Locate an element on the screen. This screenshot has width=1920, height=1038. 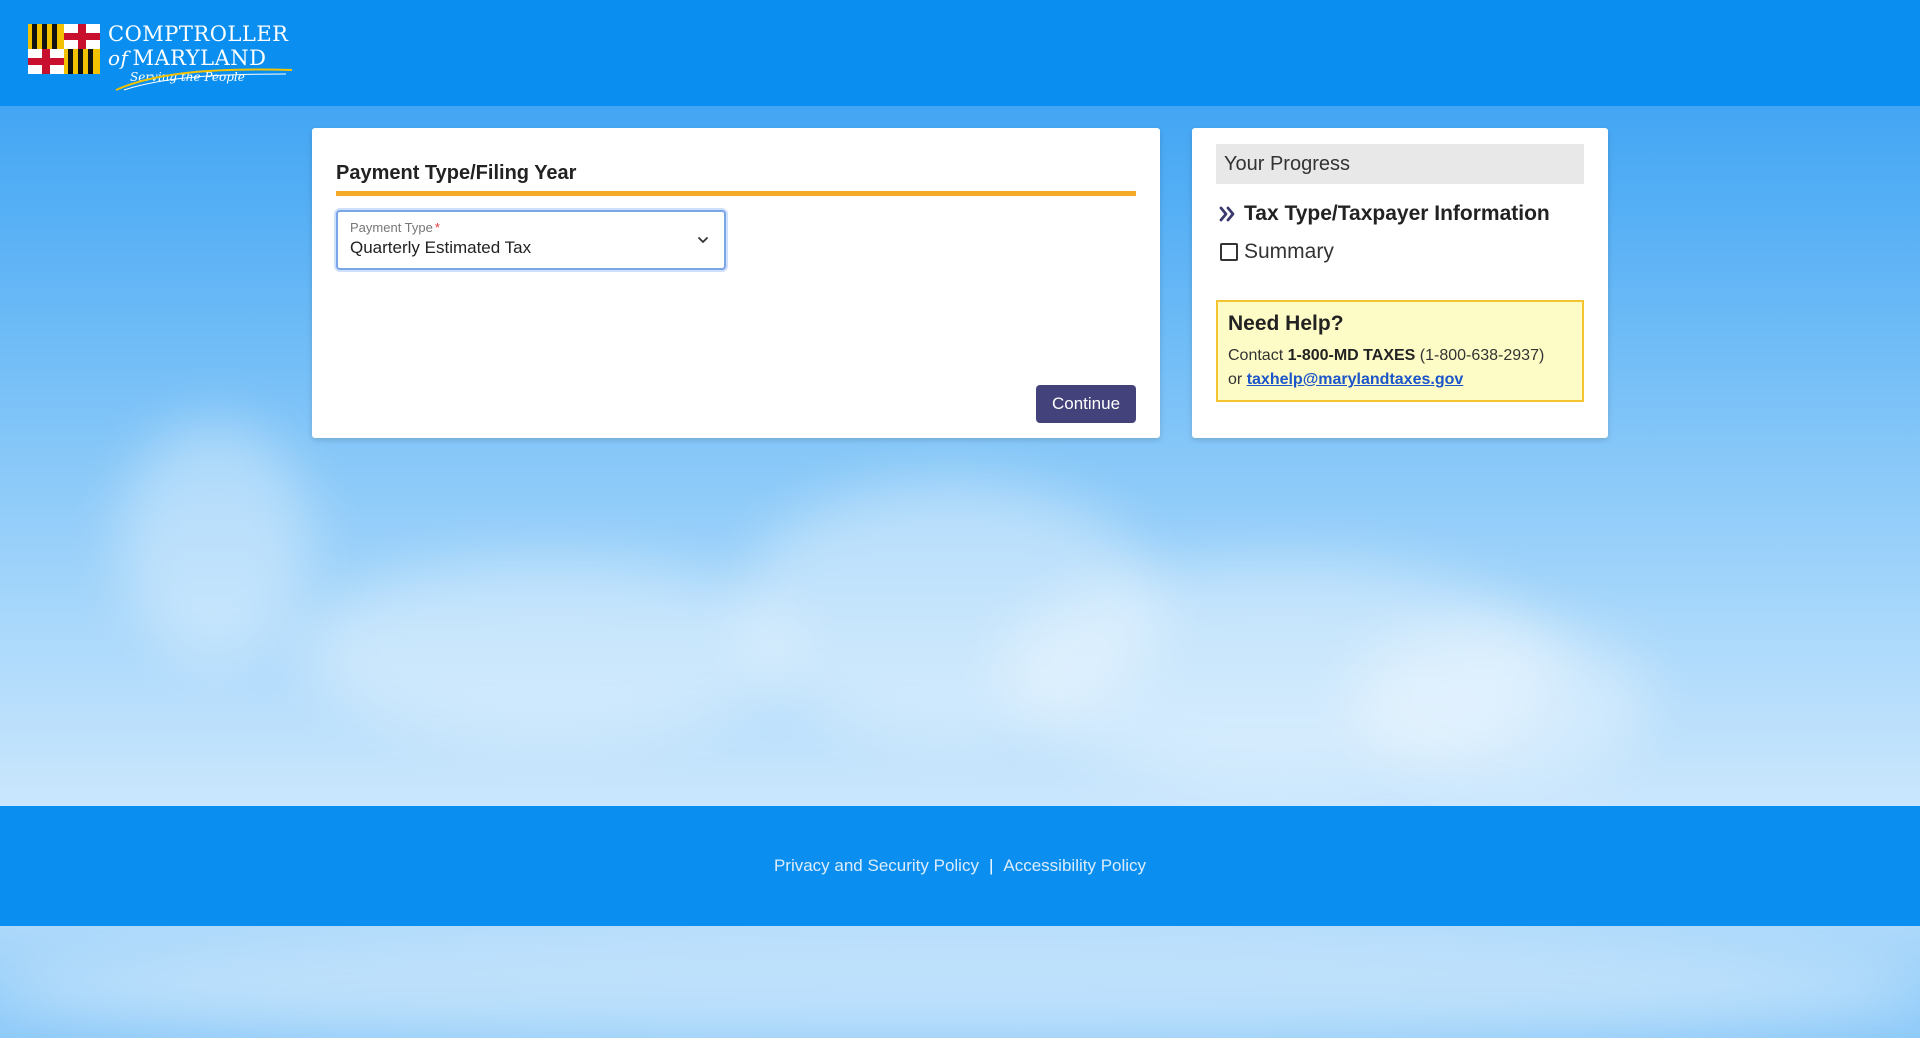
help-contact-line: Contact 1-800-MD TAXES (1-800-638-2937) is located at coordinates (1400, 356).